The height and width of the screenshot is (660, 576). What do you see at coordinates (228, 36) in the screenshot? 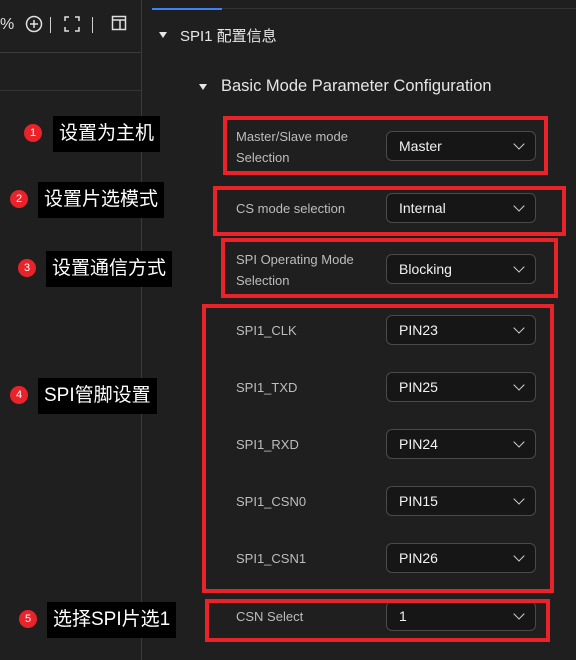
I see `section-title: SPI1 配置信息` at bounding box center [228, 36].